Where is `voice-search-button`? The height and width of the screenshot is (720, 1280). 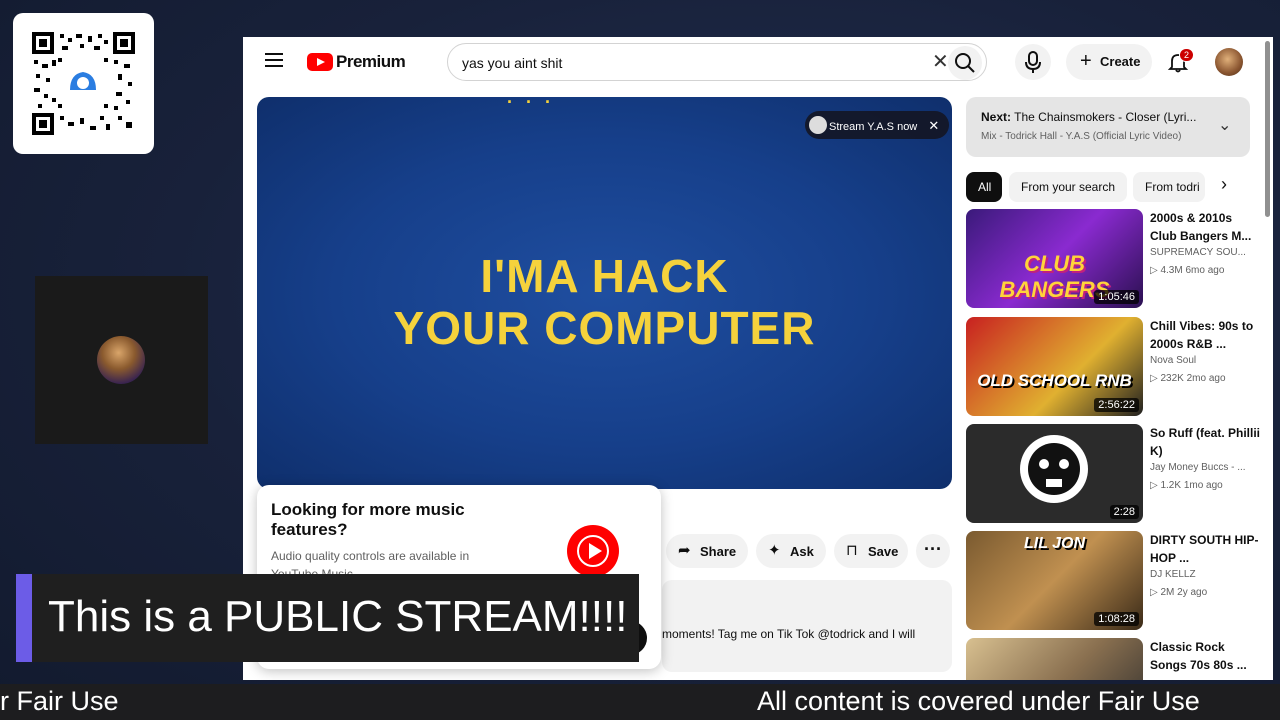 voice-search-button is located at coordinates (1033, 62).